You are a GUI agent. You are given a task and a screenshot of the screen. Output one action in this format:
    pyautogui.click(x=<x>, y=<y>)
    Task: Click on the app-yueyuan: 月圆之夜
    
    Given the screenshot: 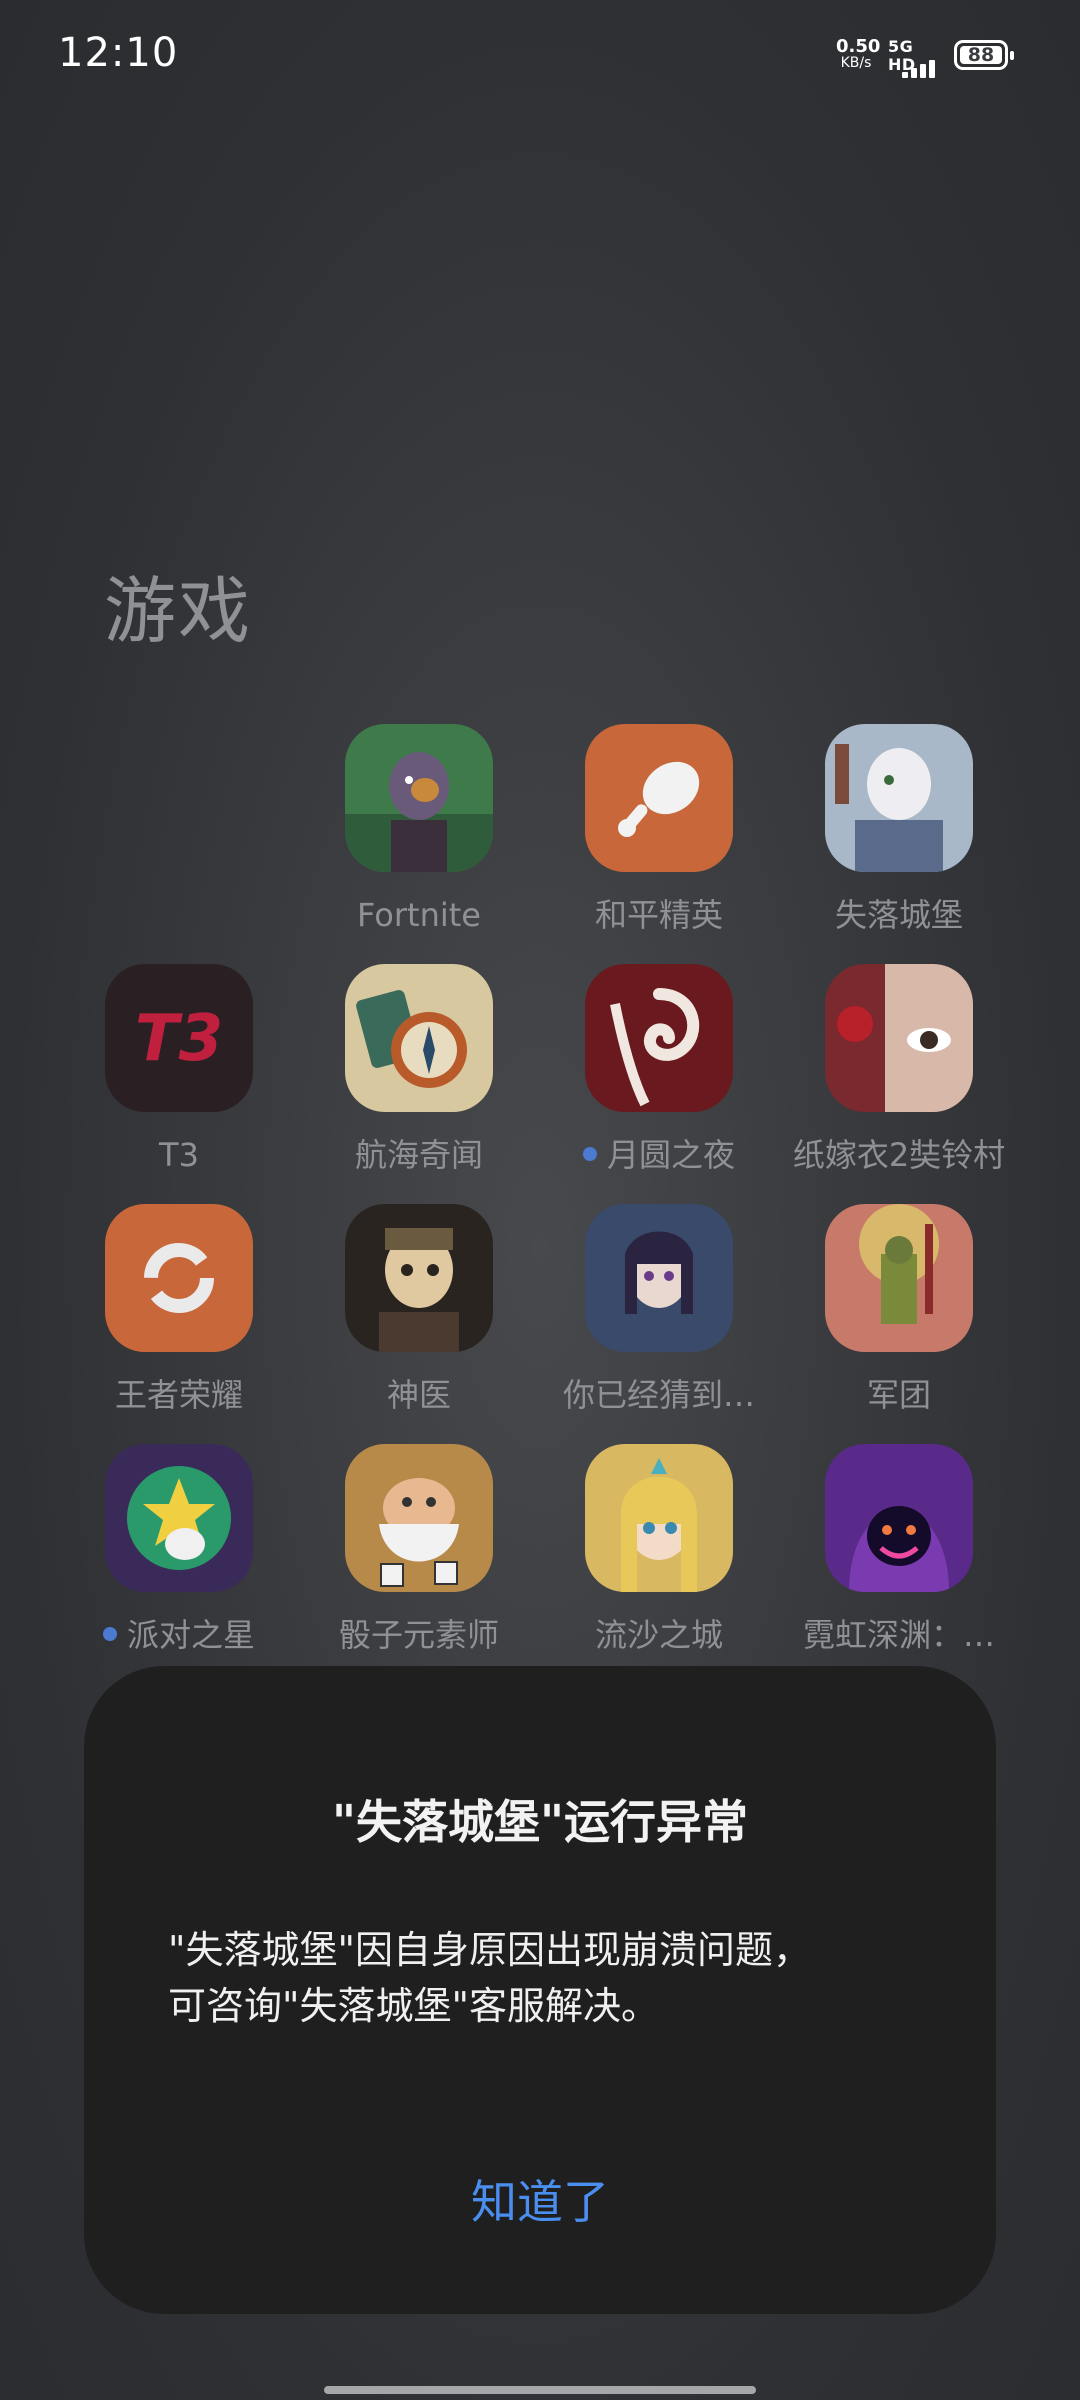 What is the action you would take?
    pyautogui.click(x=659, y=1070)
    